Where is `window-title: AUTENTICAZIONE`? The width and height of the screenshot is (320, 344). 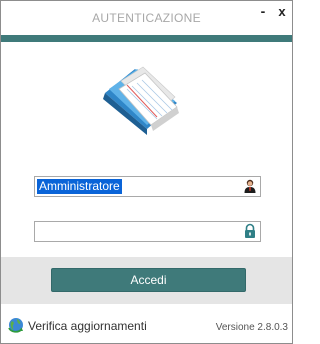
window-title: AUTENTICAZIONE is located at coordinates (146, 18).